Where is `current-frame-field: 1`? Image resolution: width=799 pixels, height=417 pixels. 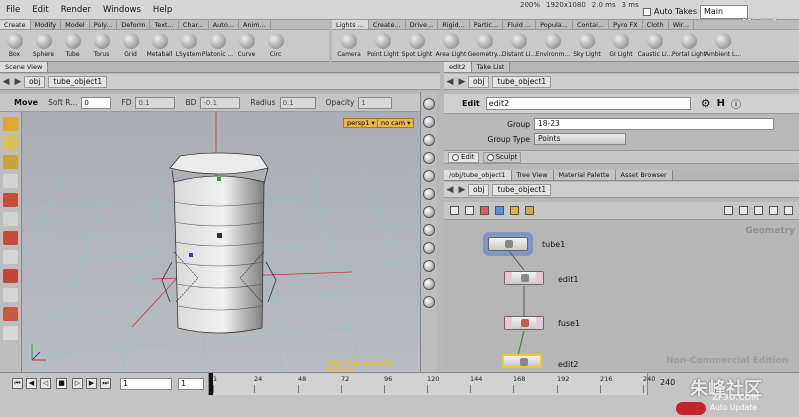
current-frame-field: 1 is located at coordinates (146, 384).